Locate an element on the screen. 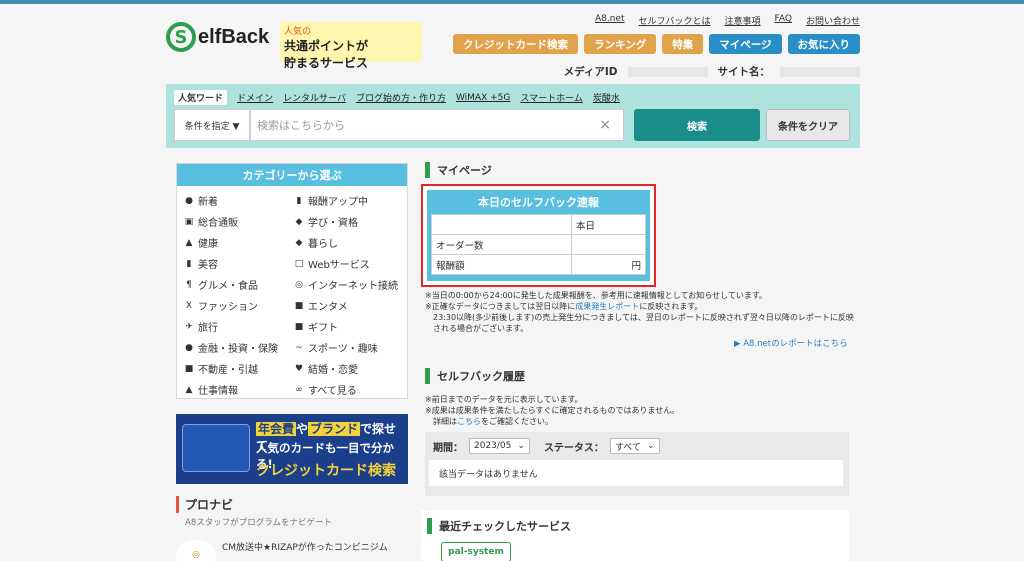  search-placeholder: 検索はこちらから is located at coordinates (301, 125).